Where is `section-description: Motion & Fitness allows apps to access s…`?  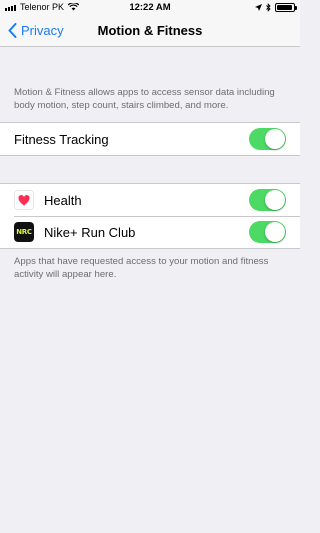
section-description: Motion & Fitness allows apps to access s… is located at coordinates (144, 99).